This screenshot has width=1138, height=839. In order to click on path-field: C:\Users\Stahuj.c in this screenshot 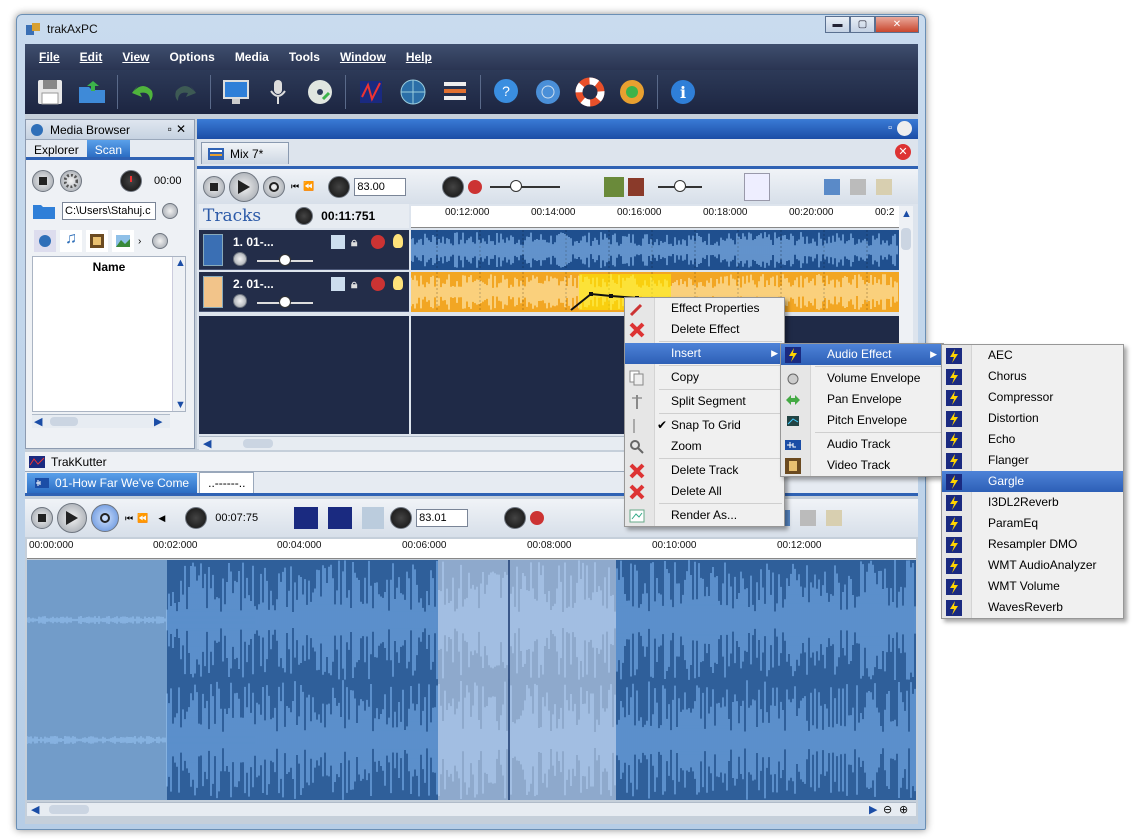, I will do `click(109, 211)`.